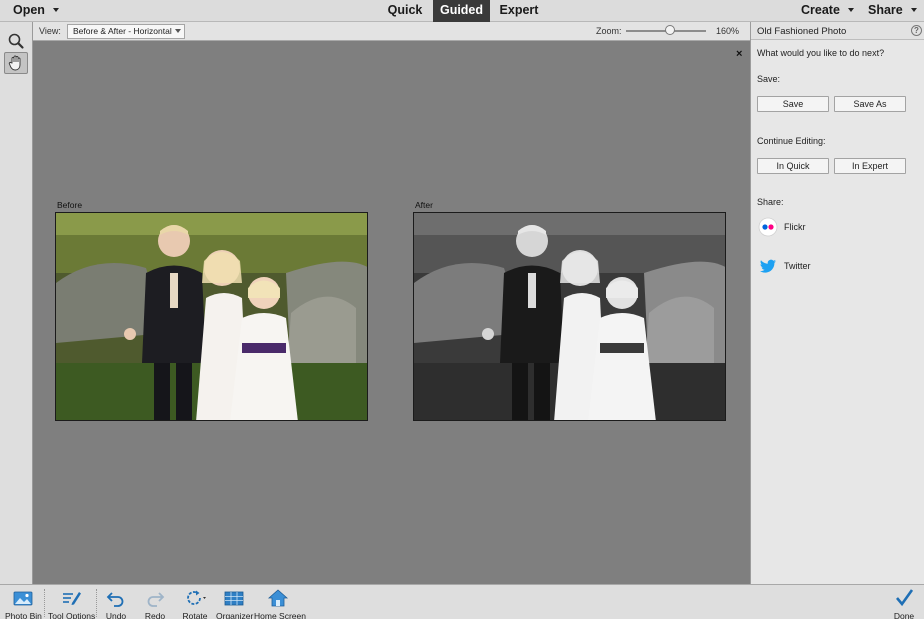  Describe the element at coordinates (70, 205) in the screenshot. I see `before-label: Before` at that location.